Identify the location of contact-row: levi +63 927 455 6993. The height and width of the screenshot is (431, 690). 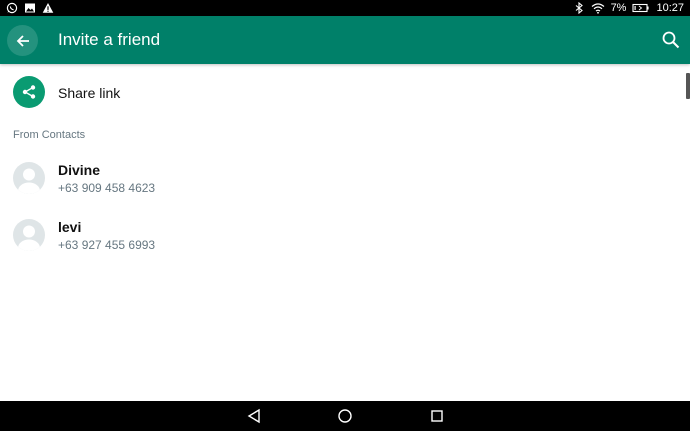
(342, 240).